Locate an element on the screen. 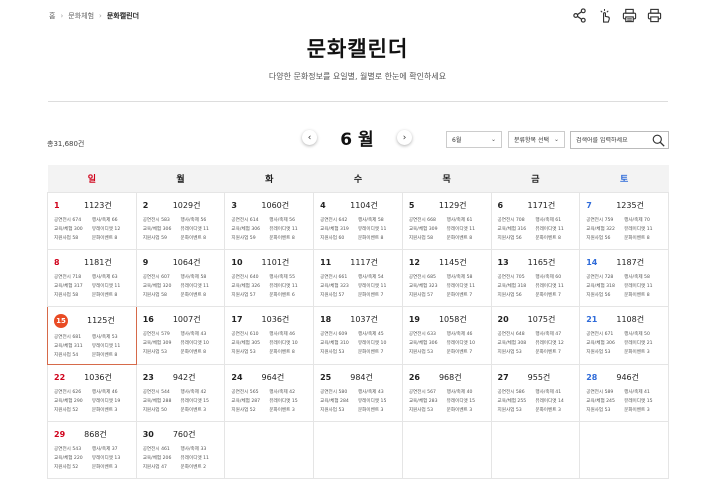 The height and width of the screenshot is (483, 720). category-count: 공연전시 579 is located at coordinates (162, 335).